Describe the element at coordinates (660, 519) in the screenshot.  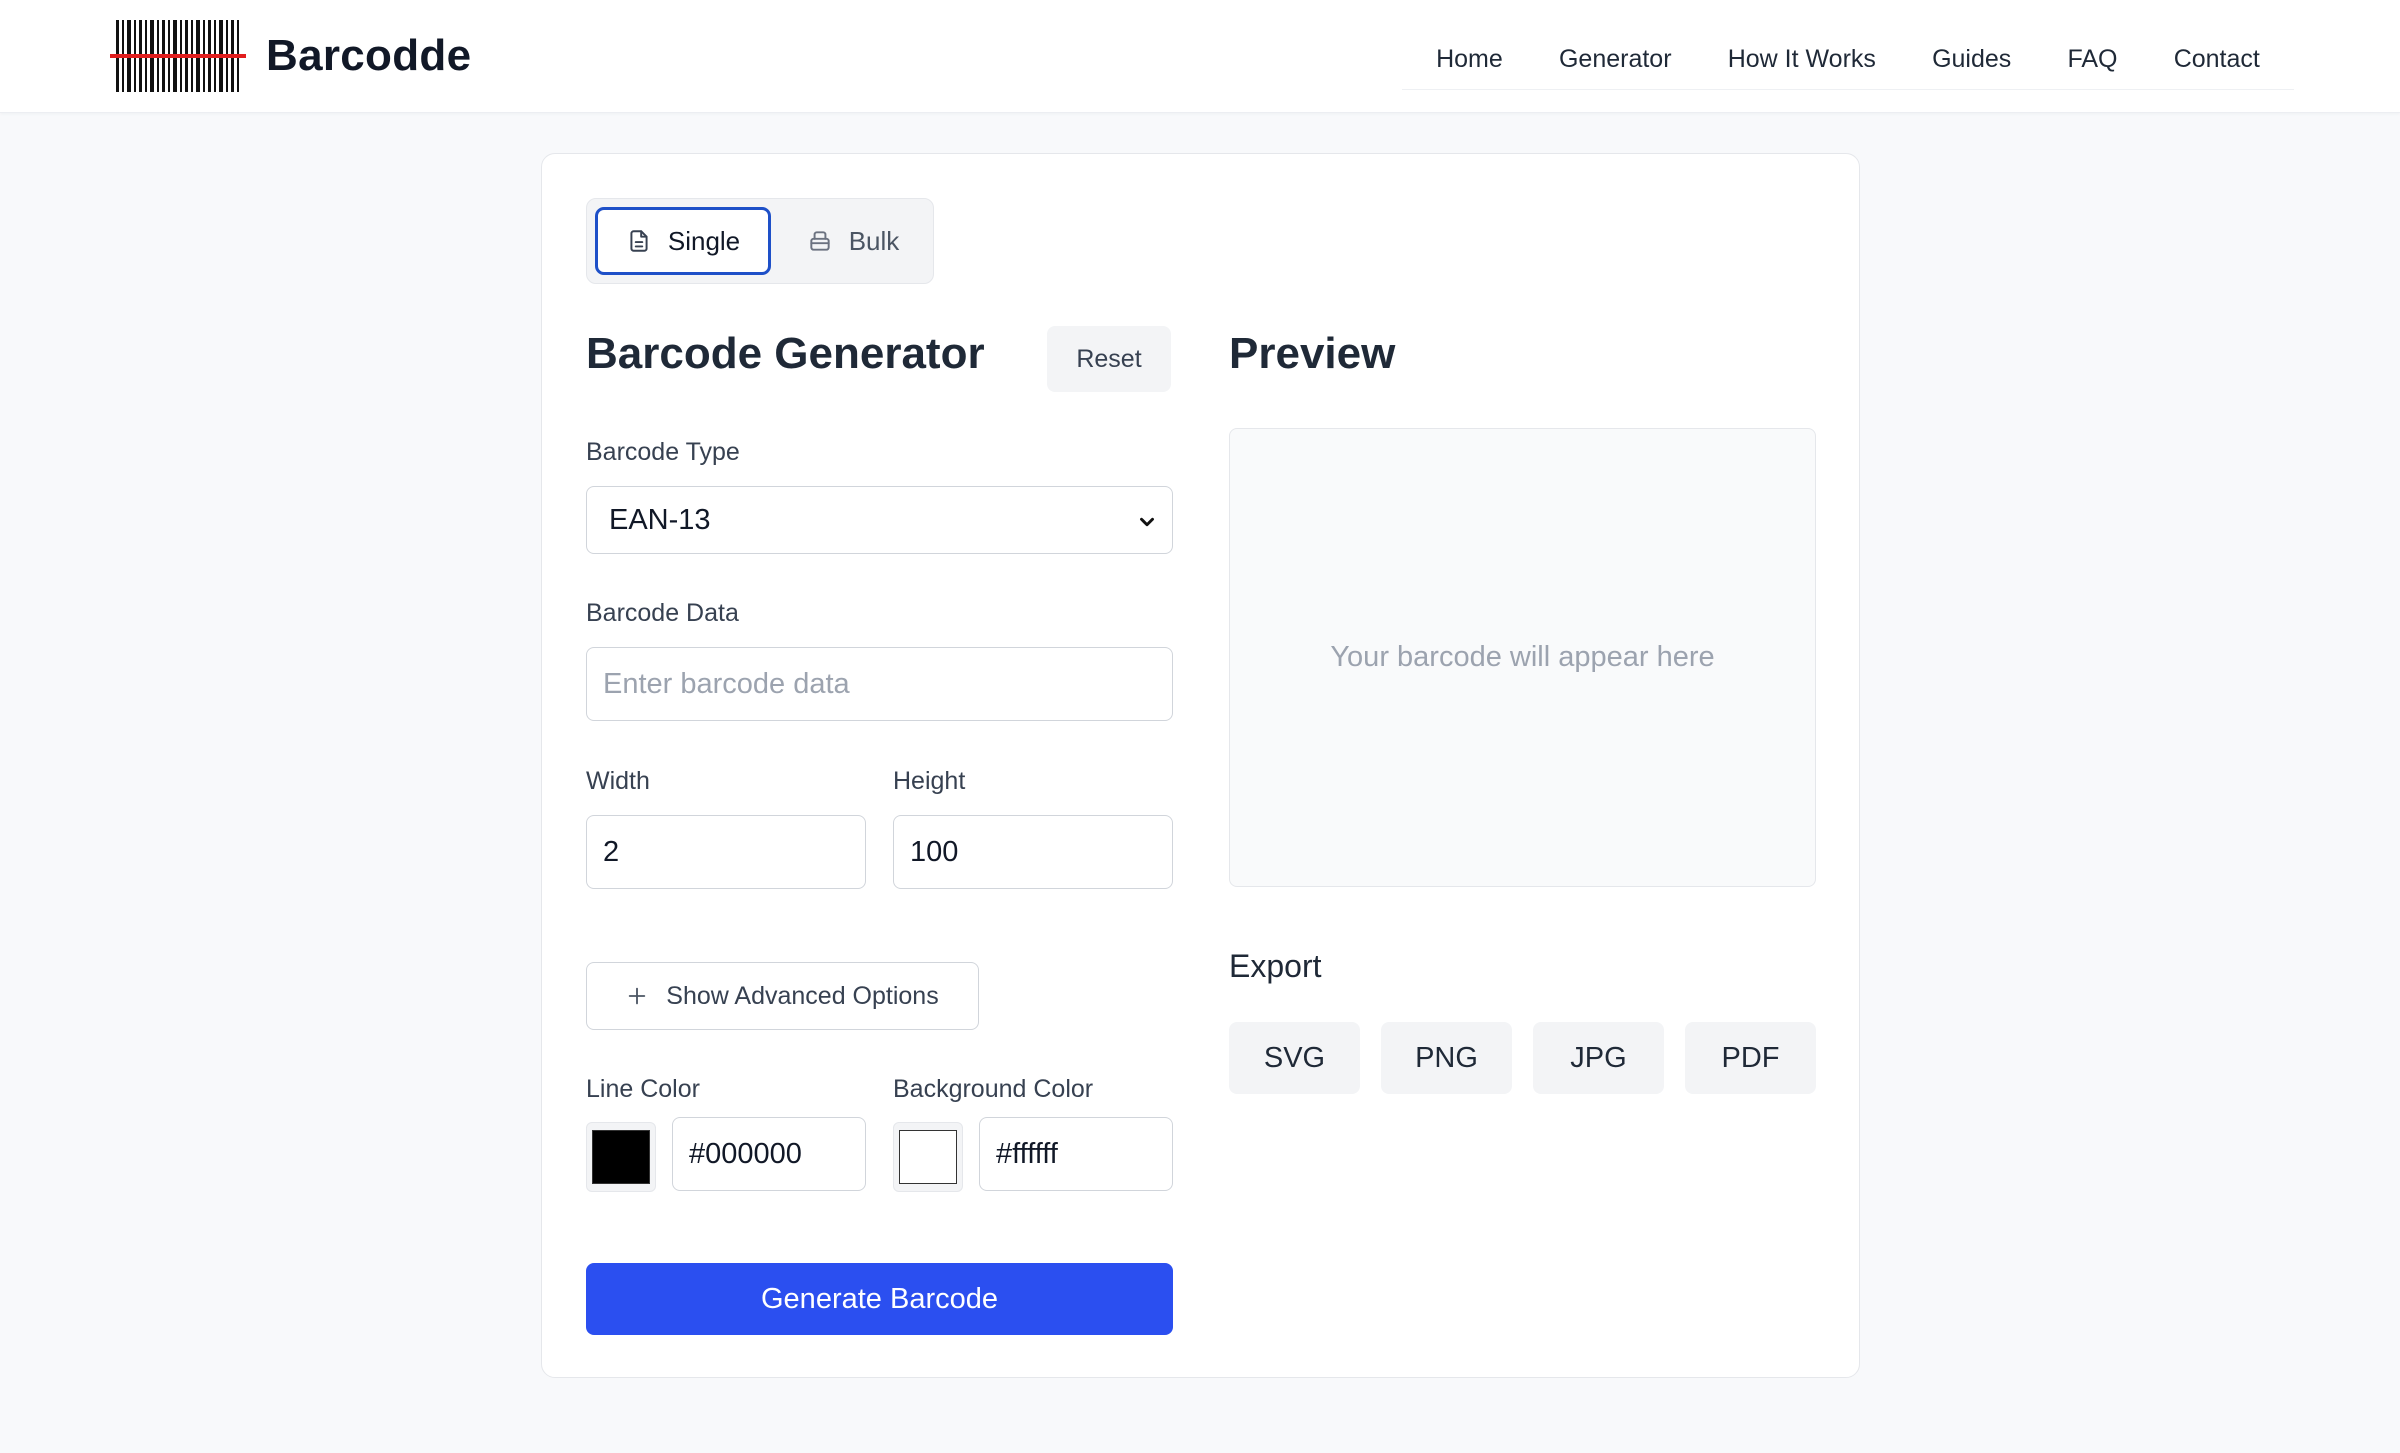
I see `barcode-type-value: EAN-13` at that location.